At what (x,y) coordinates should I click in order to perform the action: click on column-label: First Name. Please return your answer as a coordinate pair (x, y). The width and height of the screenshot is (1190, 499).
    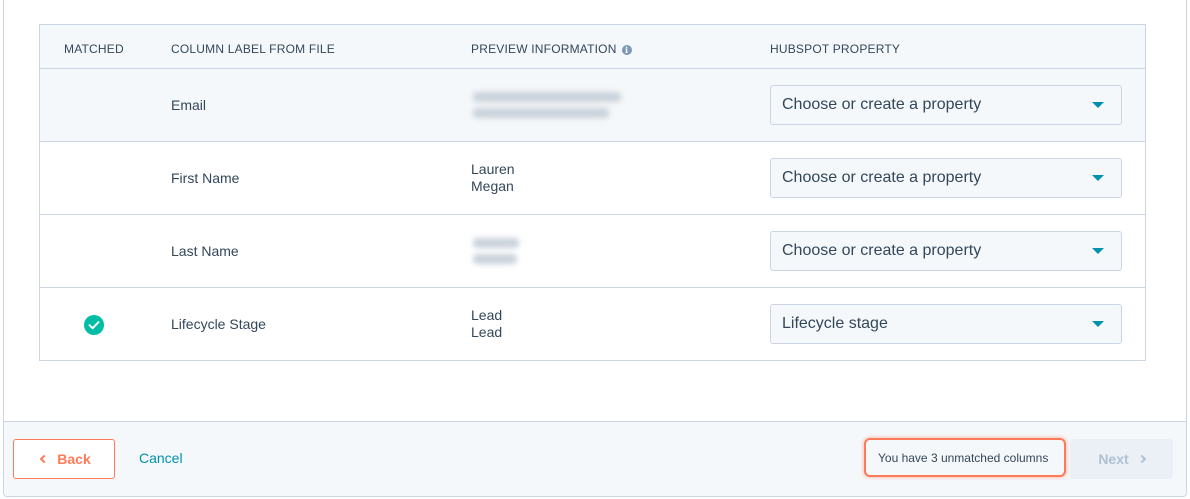
    Looking at the image, I should click on (205, 178).